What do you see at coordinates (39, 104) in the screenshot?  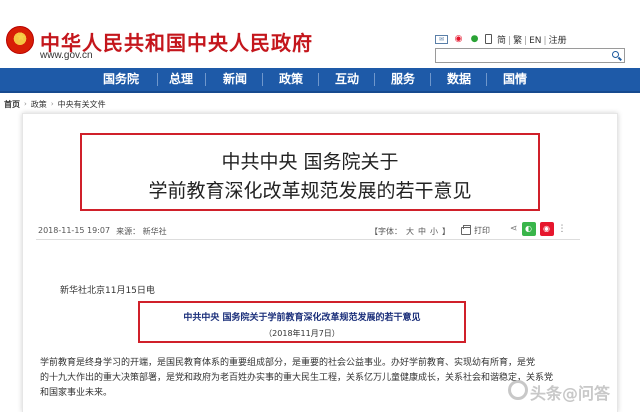 I see `breadcrumb-policy: 政策` at bounding box center [39, 104].